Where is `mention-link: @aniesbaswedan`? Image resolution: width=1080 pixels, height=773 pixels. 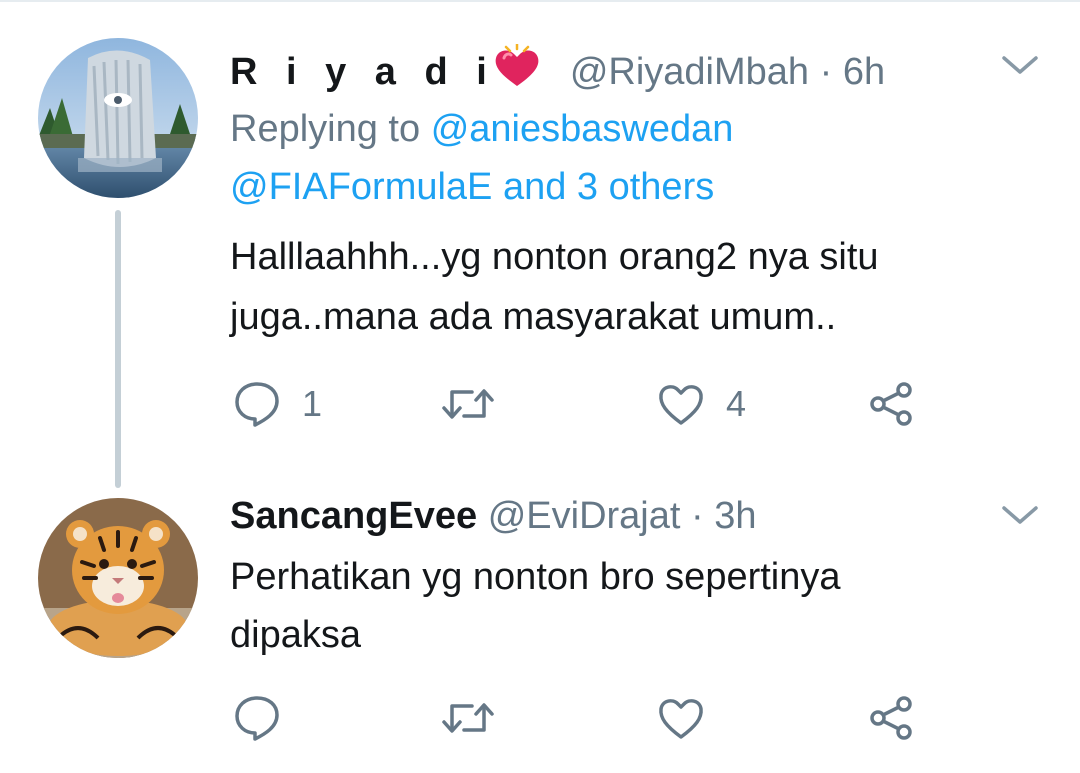
mention-link: @aniesbaswedan is located at coordinates (582, 129).